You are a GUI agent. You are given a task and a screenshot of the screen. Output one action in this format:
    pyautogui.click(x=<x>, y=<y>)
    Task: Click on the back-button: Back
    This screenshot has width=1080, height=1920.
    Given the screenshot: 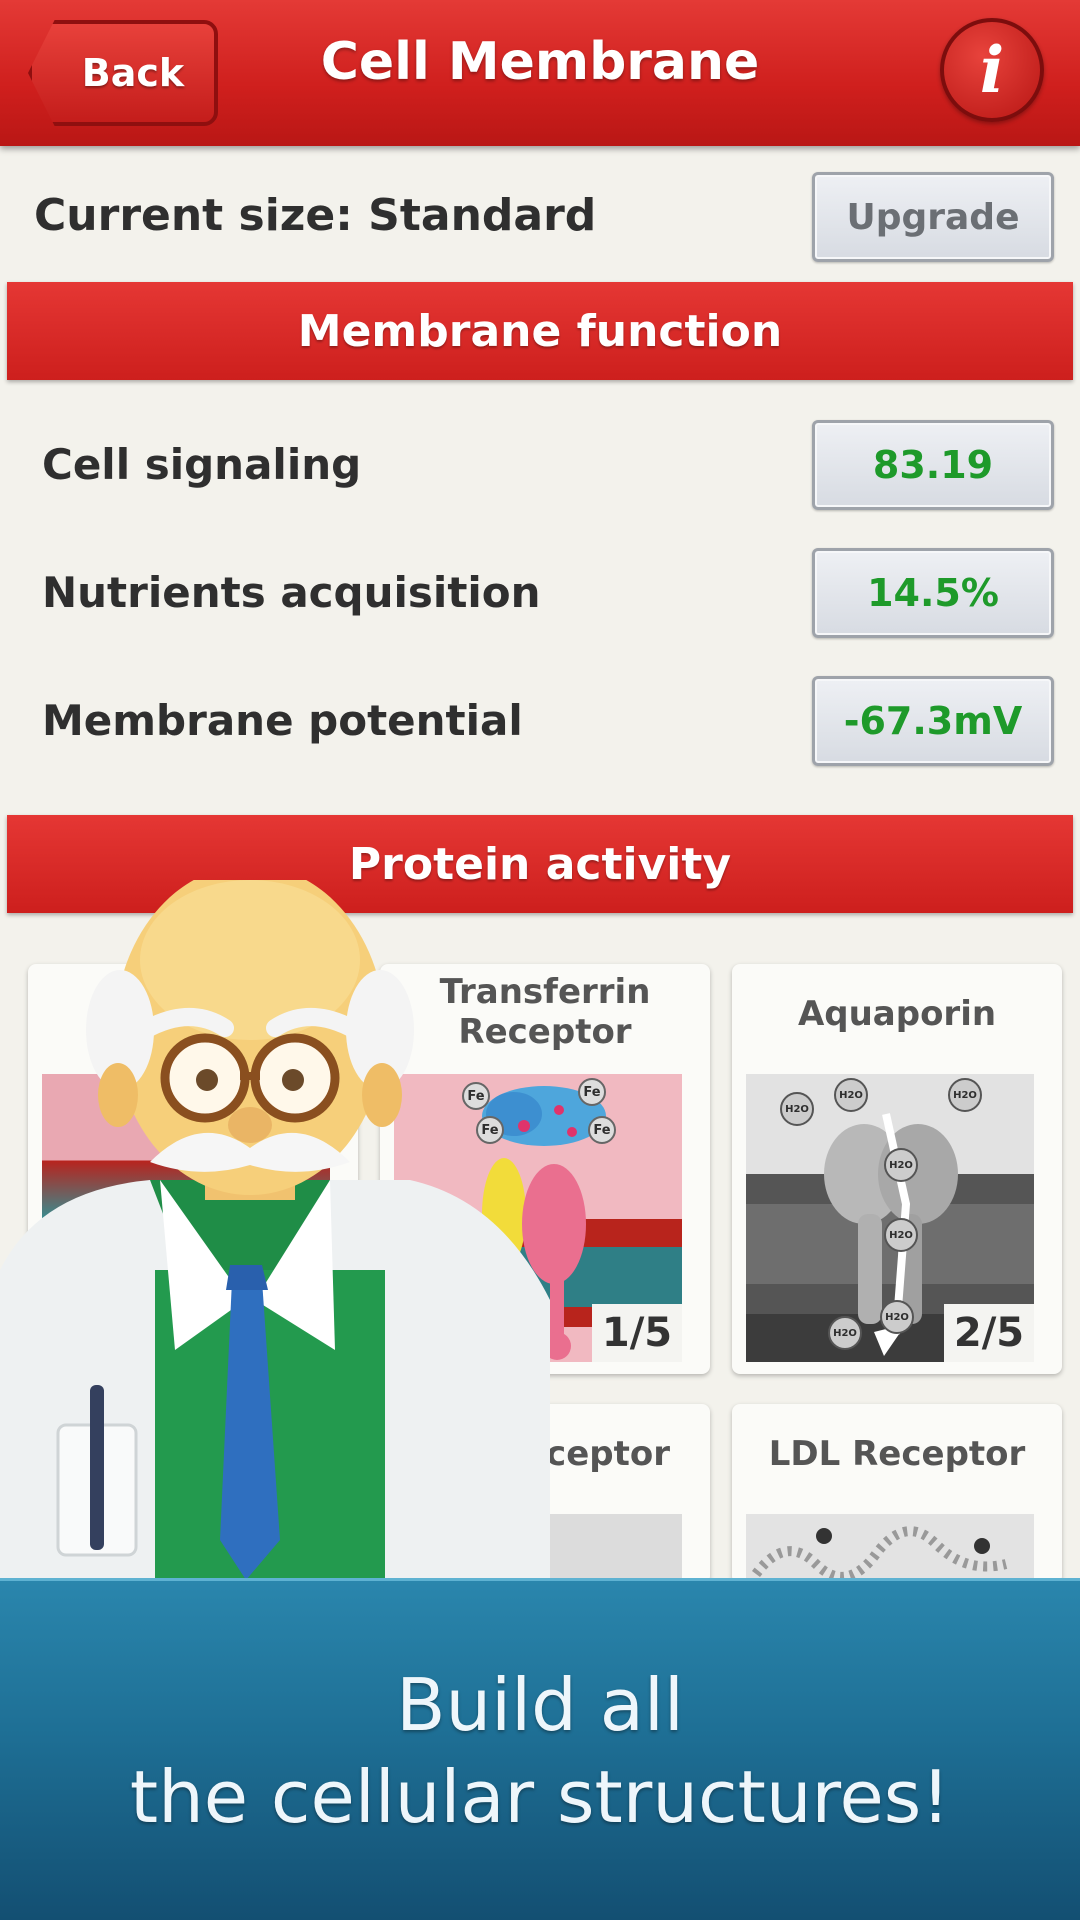 What is the action you would take?
    pyautogui.click(x=123, y=73)
    